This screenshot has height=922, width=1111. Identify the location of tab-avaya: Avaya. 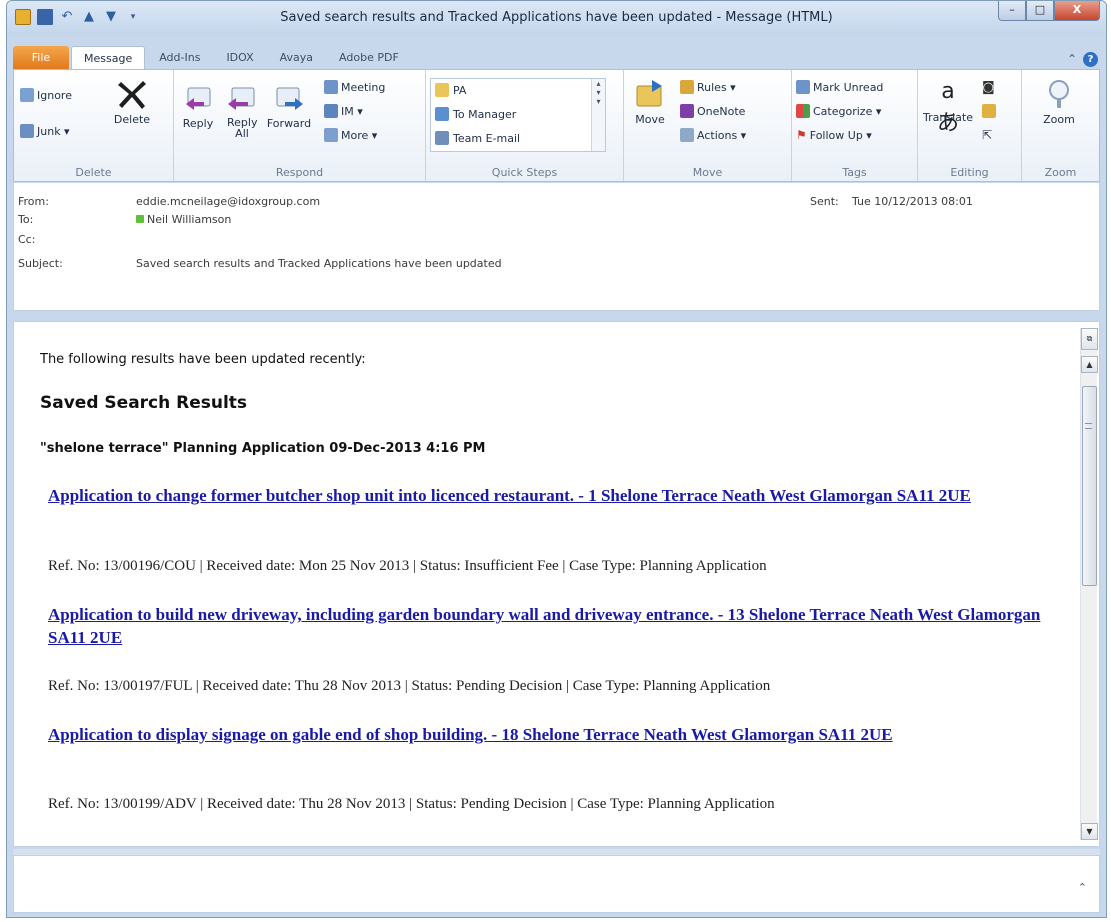
(296, 58).